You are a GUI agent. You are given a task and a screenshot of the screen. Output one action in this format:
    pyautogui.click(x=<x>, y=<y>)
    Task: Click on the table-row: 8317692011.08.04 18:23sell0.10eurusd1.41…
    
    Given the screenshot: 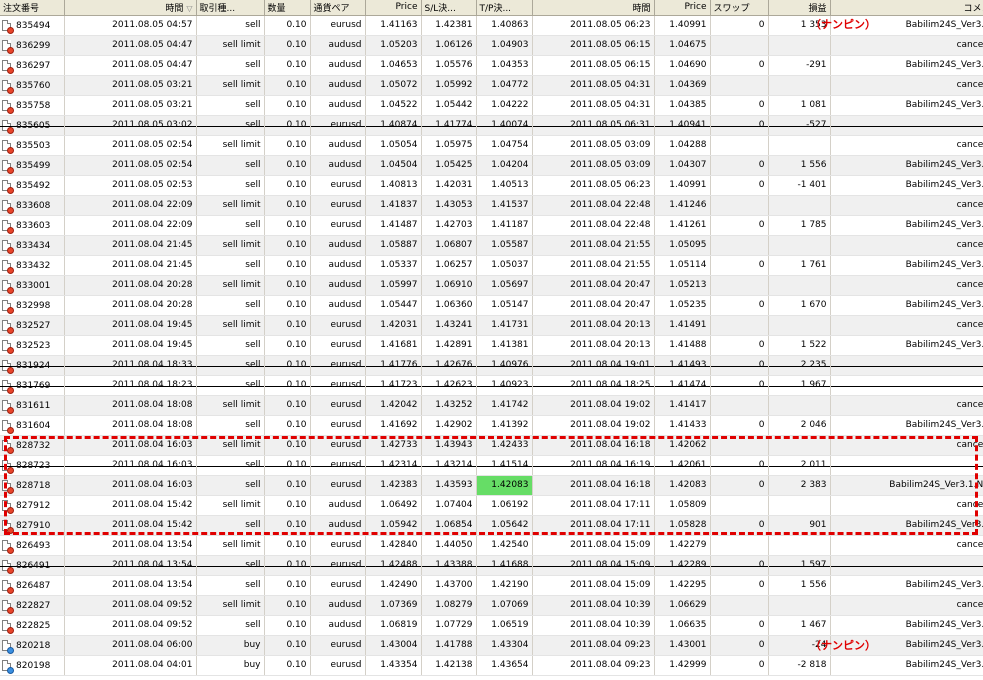 What is the action you would take?
    pyautogui.click(x=491, y=385)
    